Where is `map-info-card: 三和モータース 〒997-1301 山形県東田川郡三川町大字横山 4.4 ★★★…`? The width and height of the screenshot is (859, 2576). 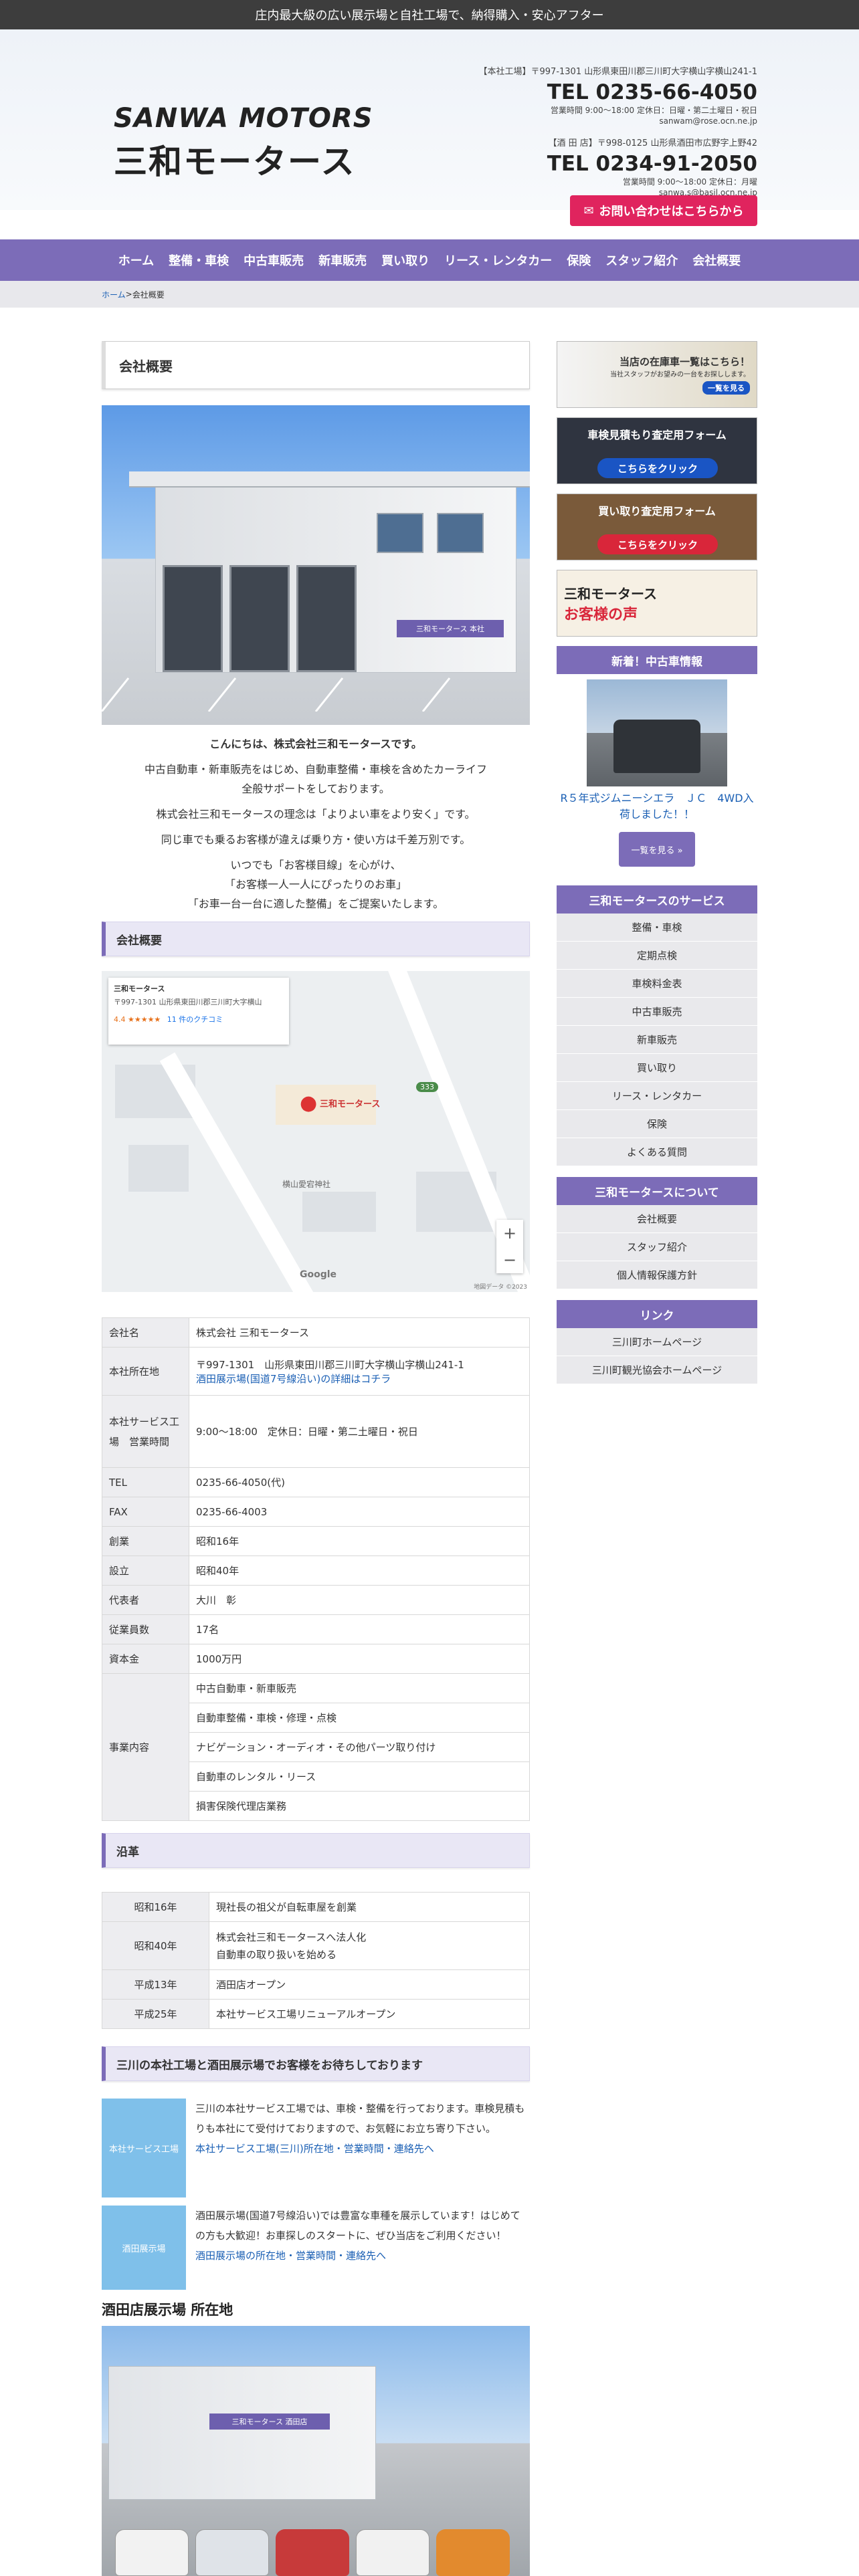 map-info-card: 三和モータース 〒997-1301 山形県東田川郡三川町大字横山 4.4 ★★★… is located at coordinates (198, 1012).